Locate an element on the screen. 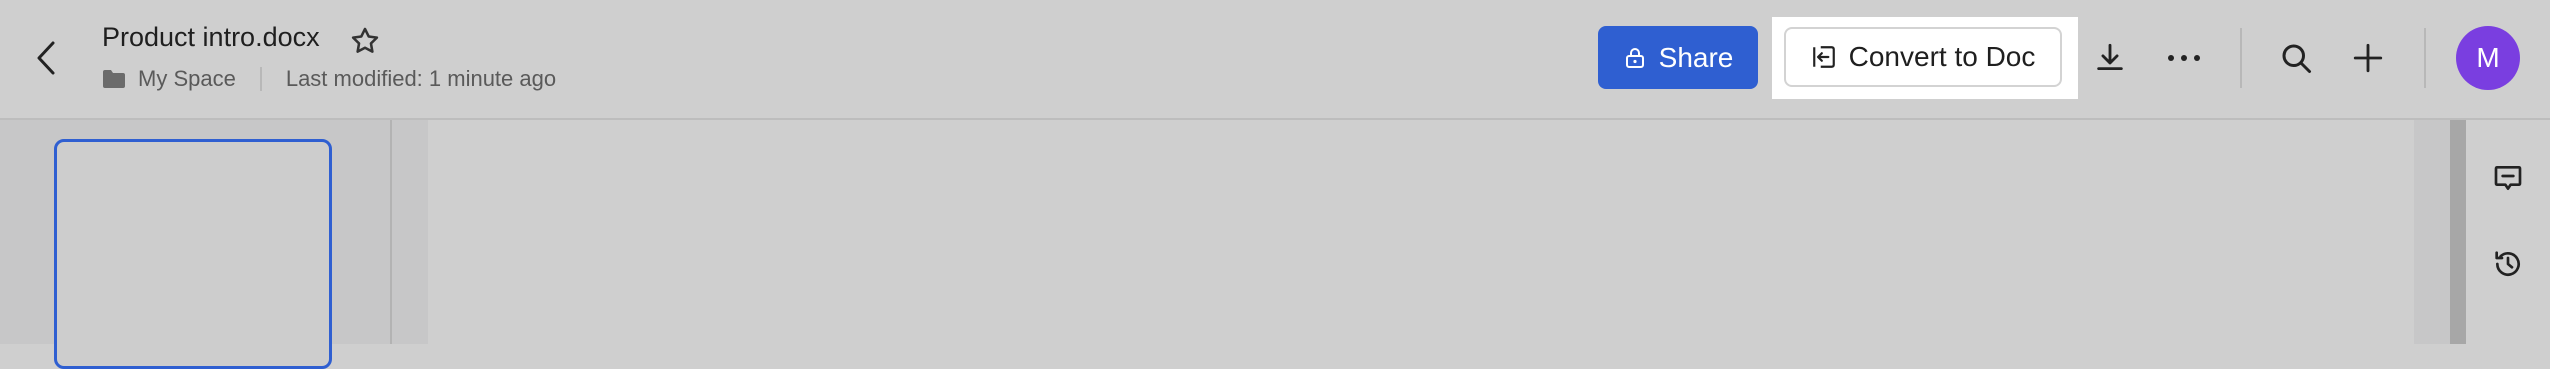 This screenshot has height=369, width=2550. avatar: M is located at coordinates (2488, 58).